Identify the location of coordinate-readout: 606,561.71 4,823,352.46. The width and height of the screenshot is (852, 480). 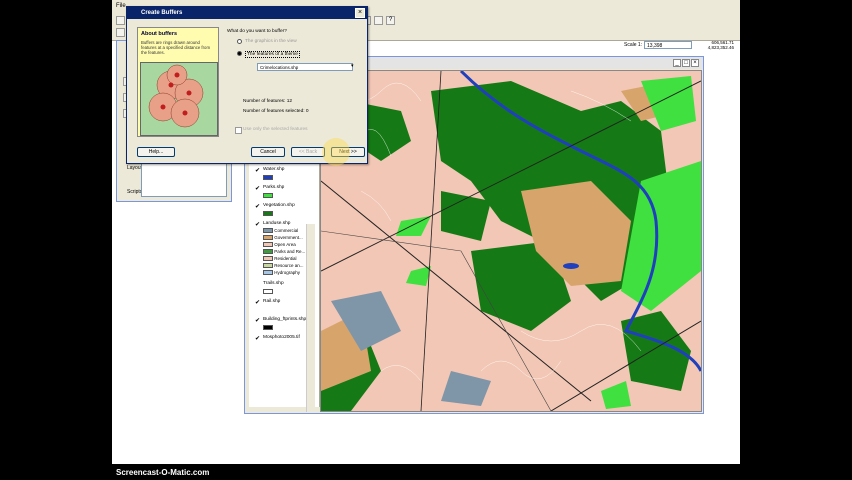
(717, 45).